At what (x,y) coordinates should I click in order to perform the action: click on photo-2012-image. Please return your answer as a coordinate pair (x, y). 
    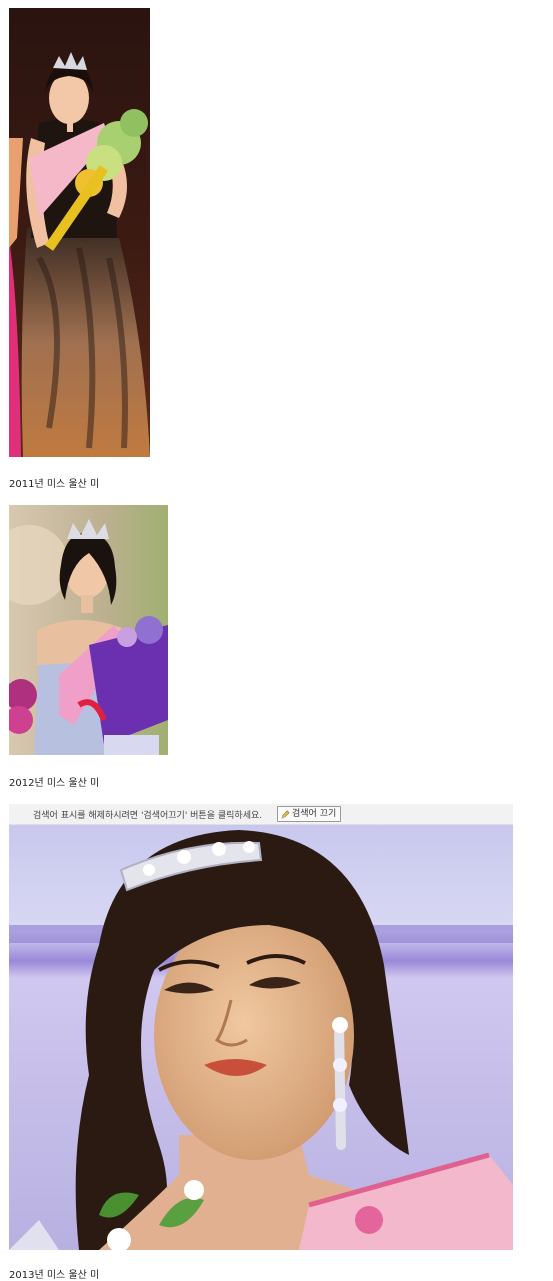
    Looking at the image, I should click on (88, 630).